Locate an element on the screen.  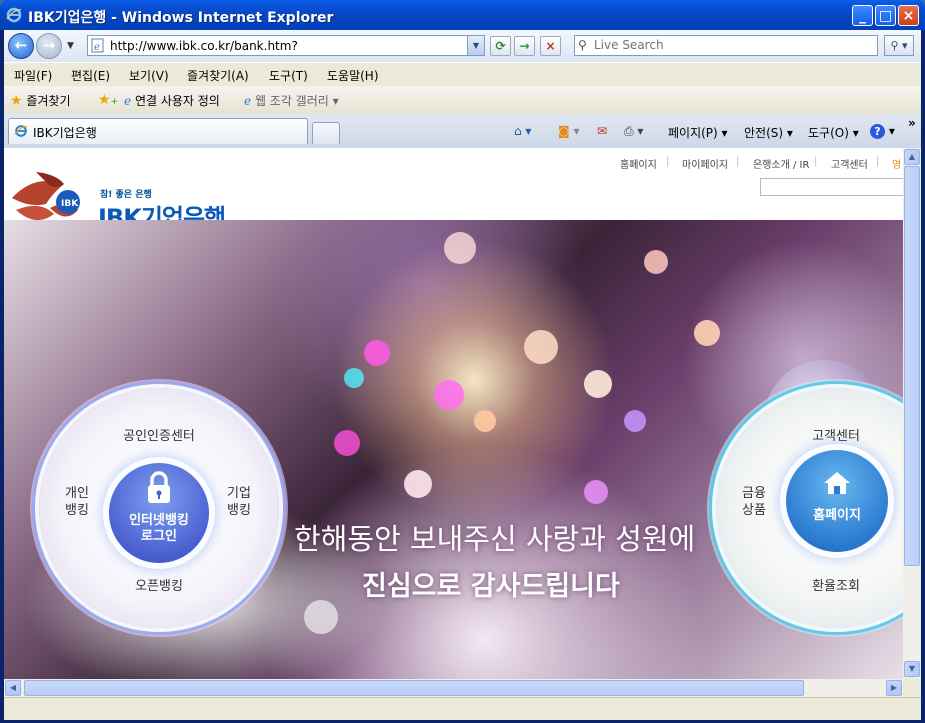
fav-web-slice-gallery: e 웹 조각 갤러리 ▾ is located at coordinates (291, 100).